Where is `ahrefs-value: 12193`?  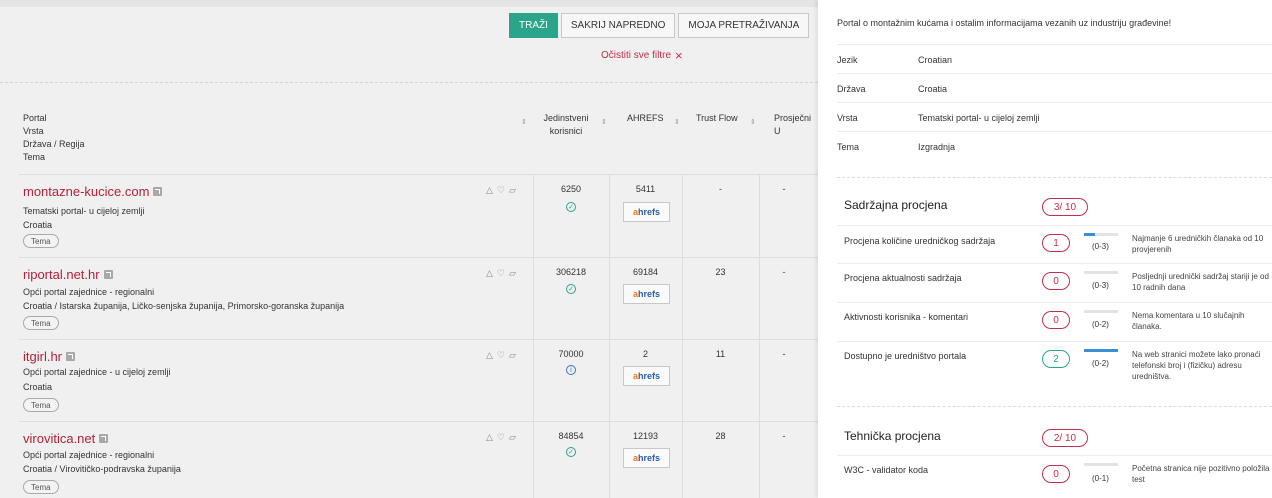 ahrefs-value: 12193 is located at coordinates (645, 436).